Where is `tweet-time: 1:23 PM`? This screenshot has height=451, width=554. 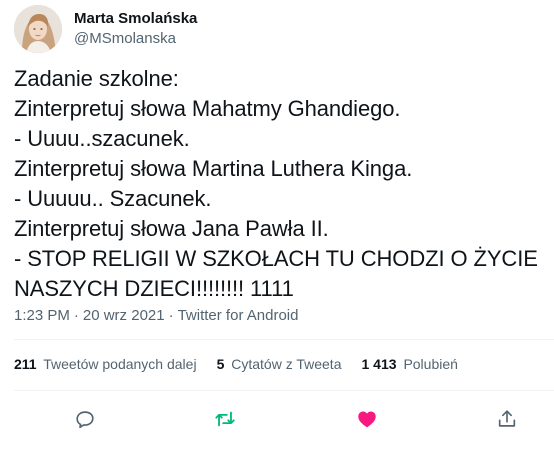 tweet-time: 1:23 PM is located at coordinates (42, 315).